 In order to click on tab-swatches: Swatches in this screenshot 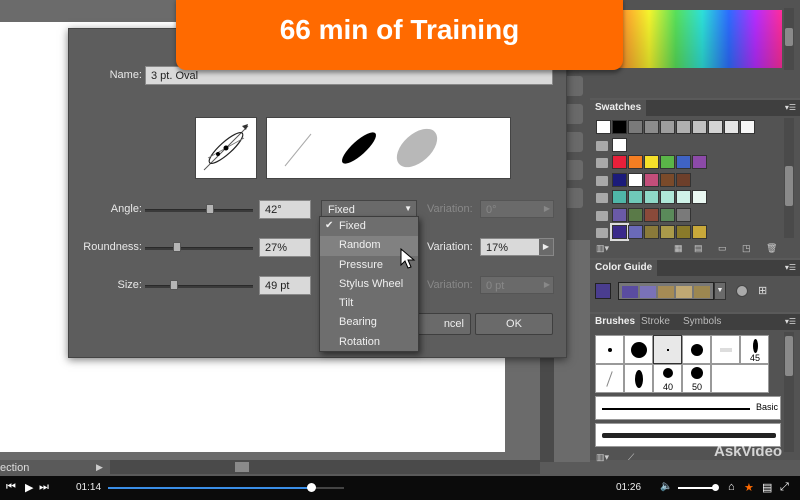, I will do `click(618, 108)`.